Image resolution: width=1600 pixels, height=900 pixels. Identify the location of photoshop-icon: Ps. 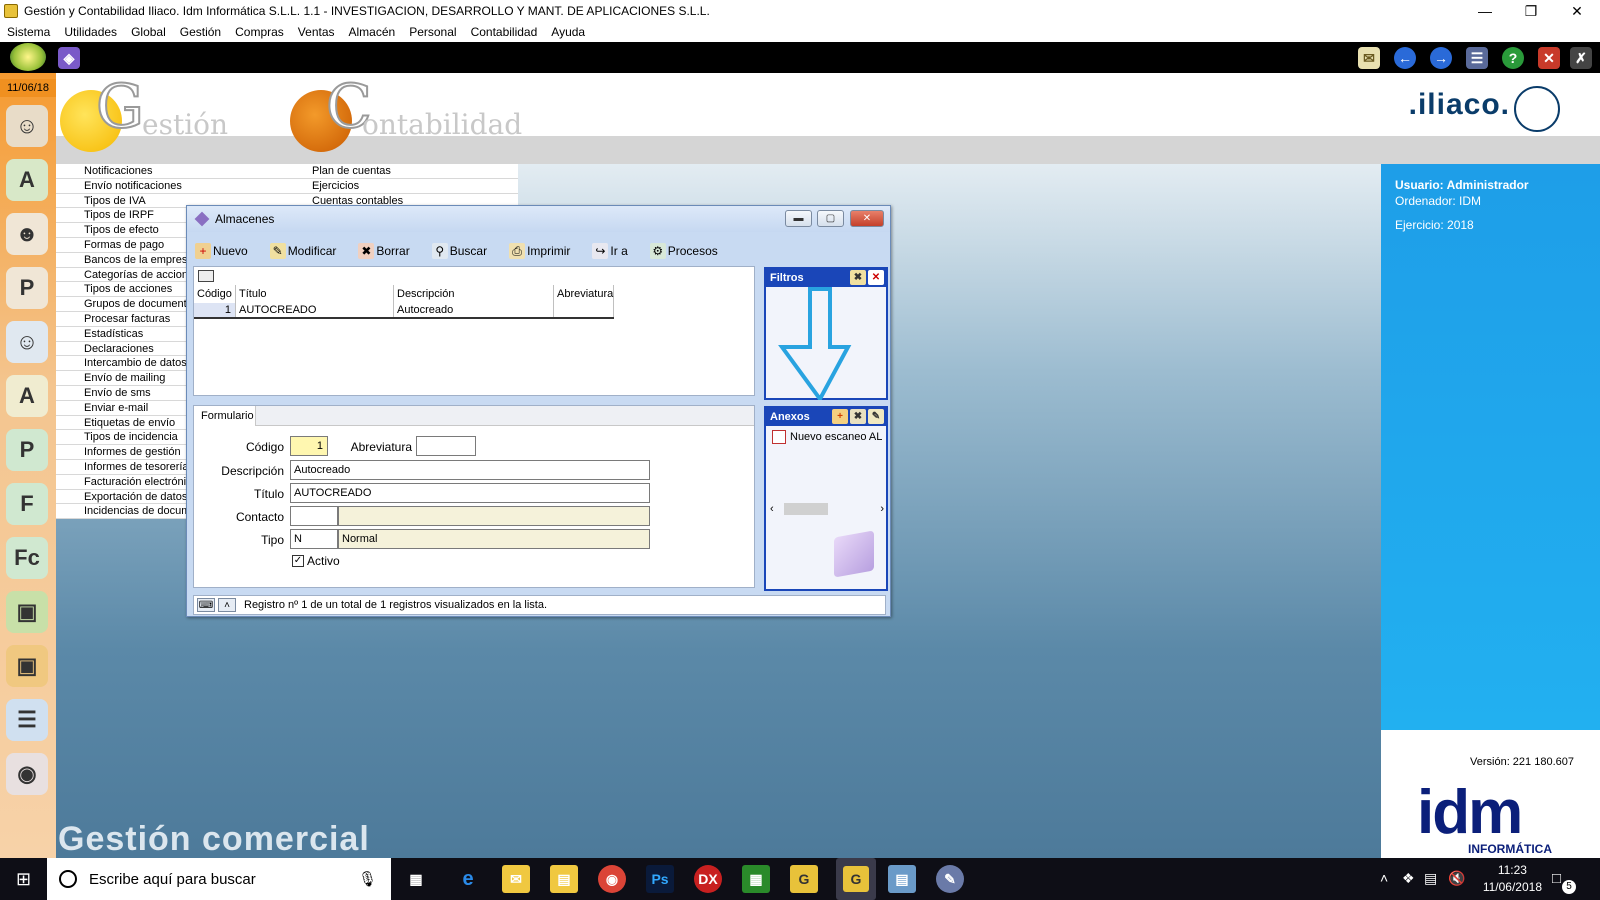
(660, 879).